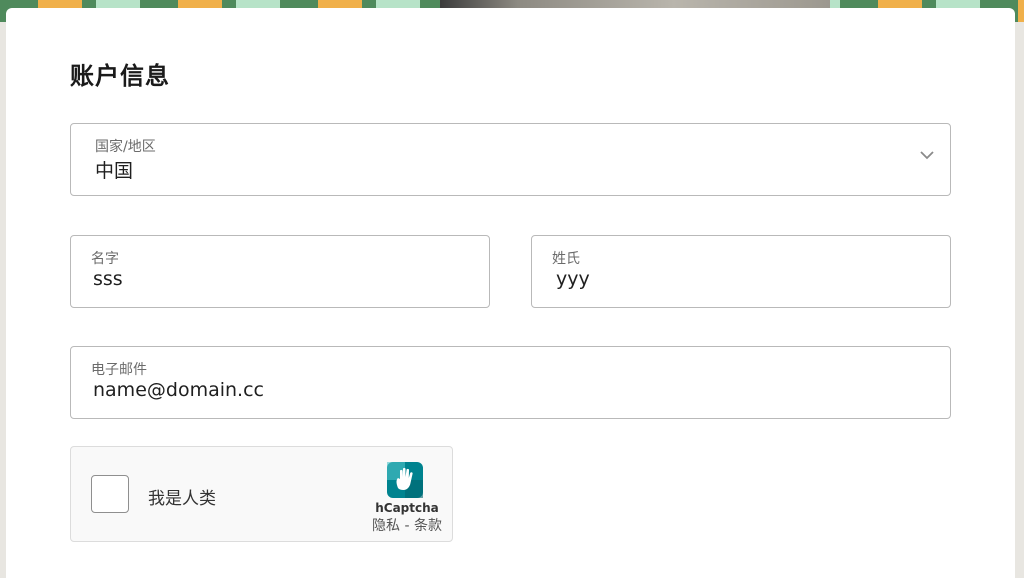 Image resolution: width=1024 pixels, height=578 pixels. What do you see at coordinates (927, 155) in the screenshot?
I see `chevron-down-icon` at bounding box center [927, 155].